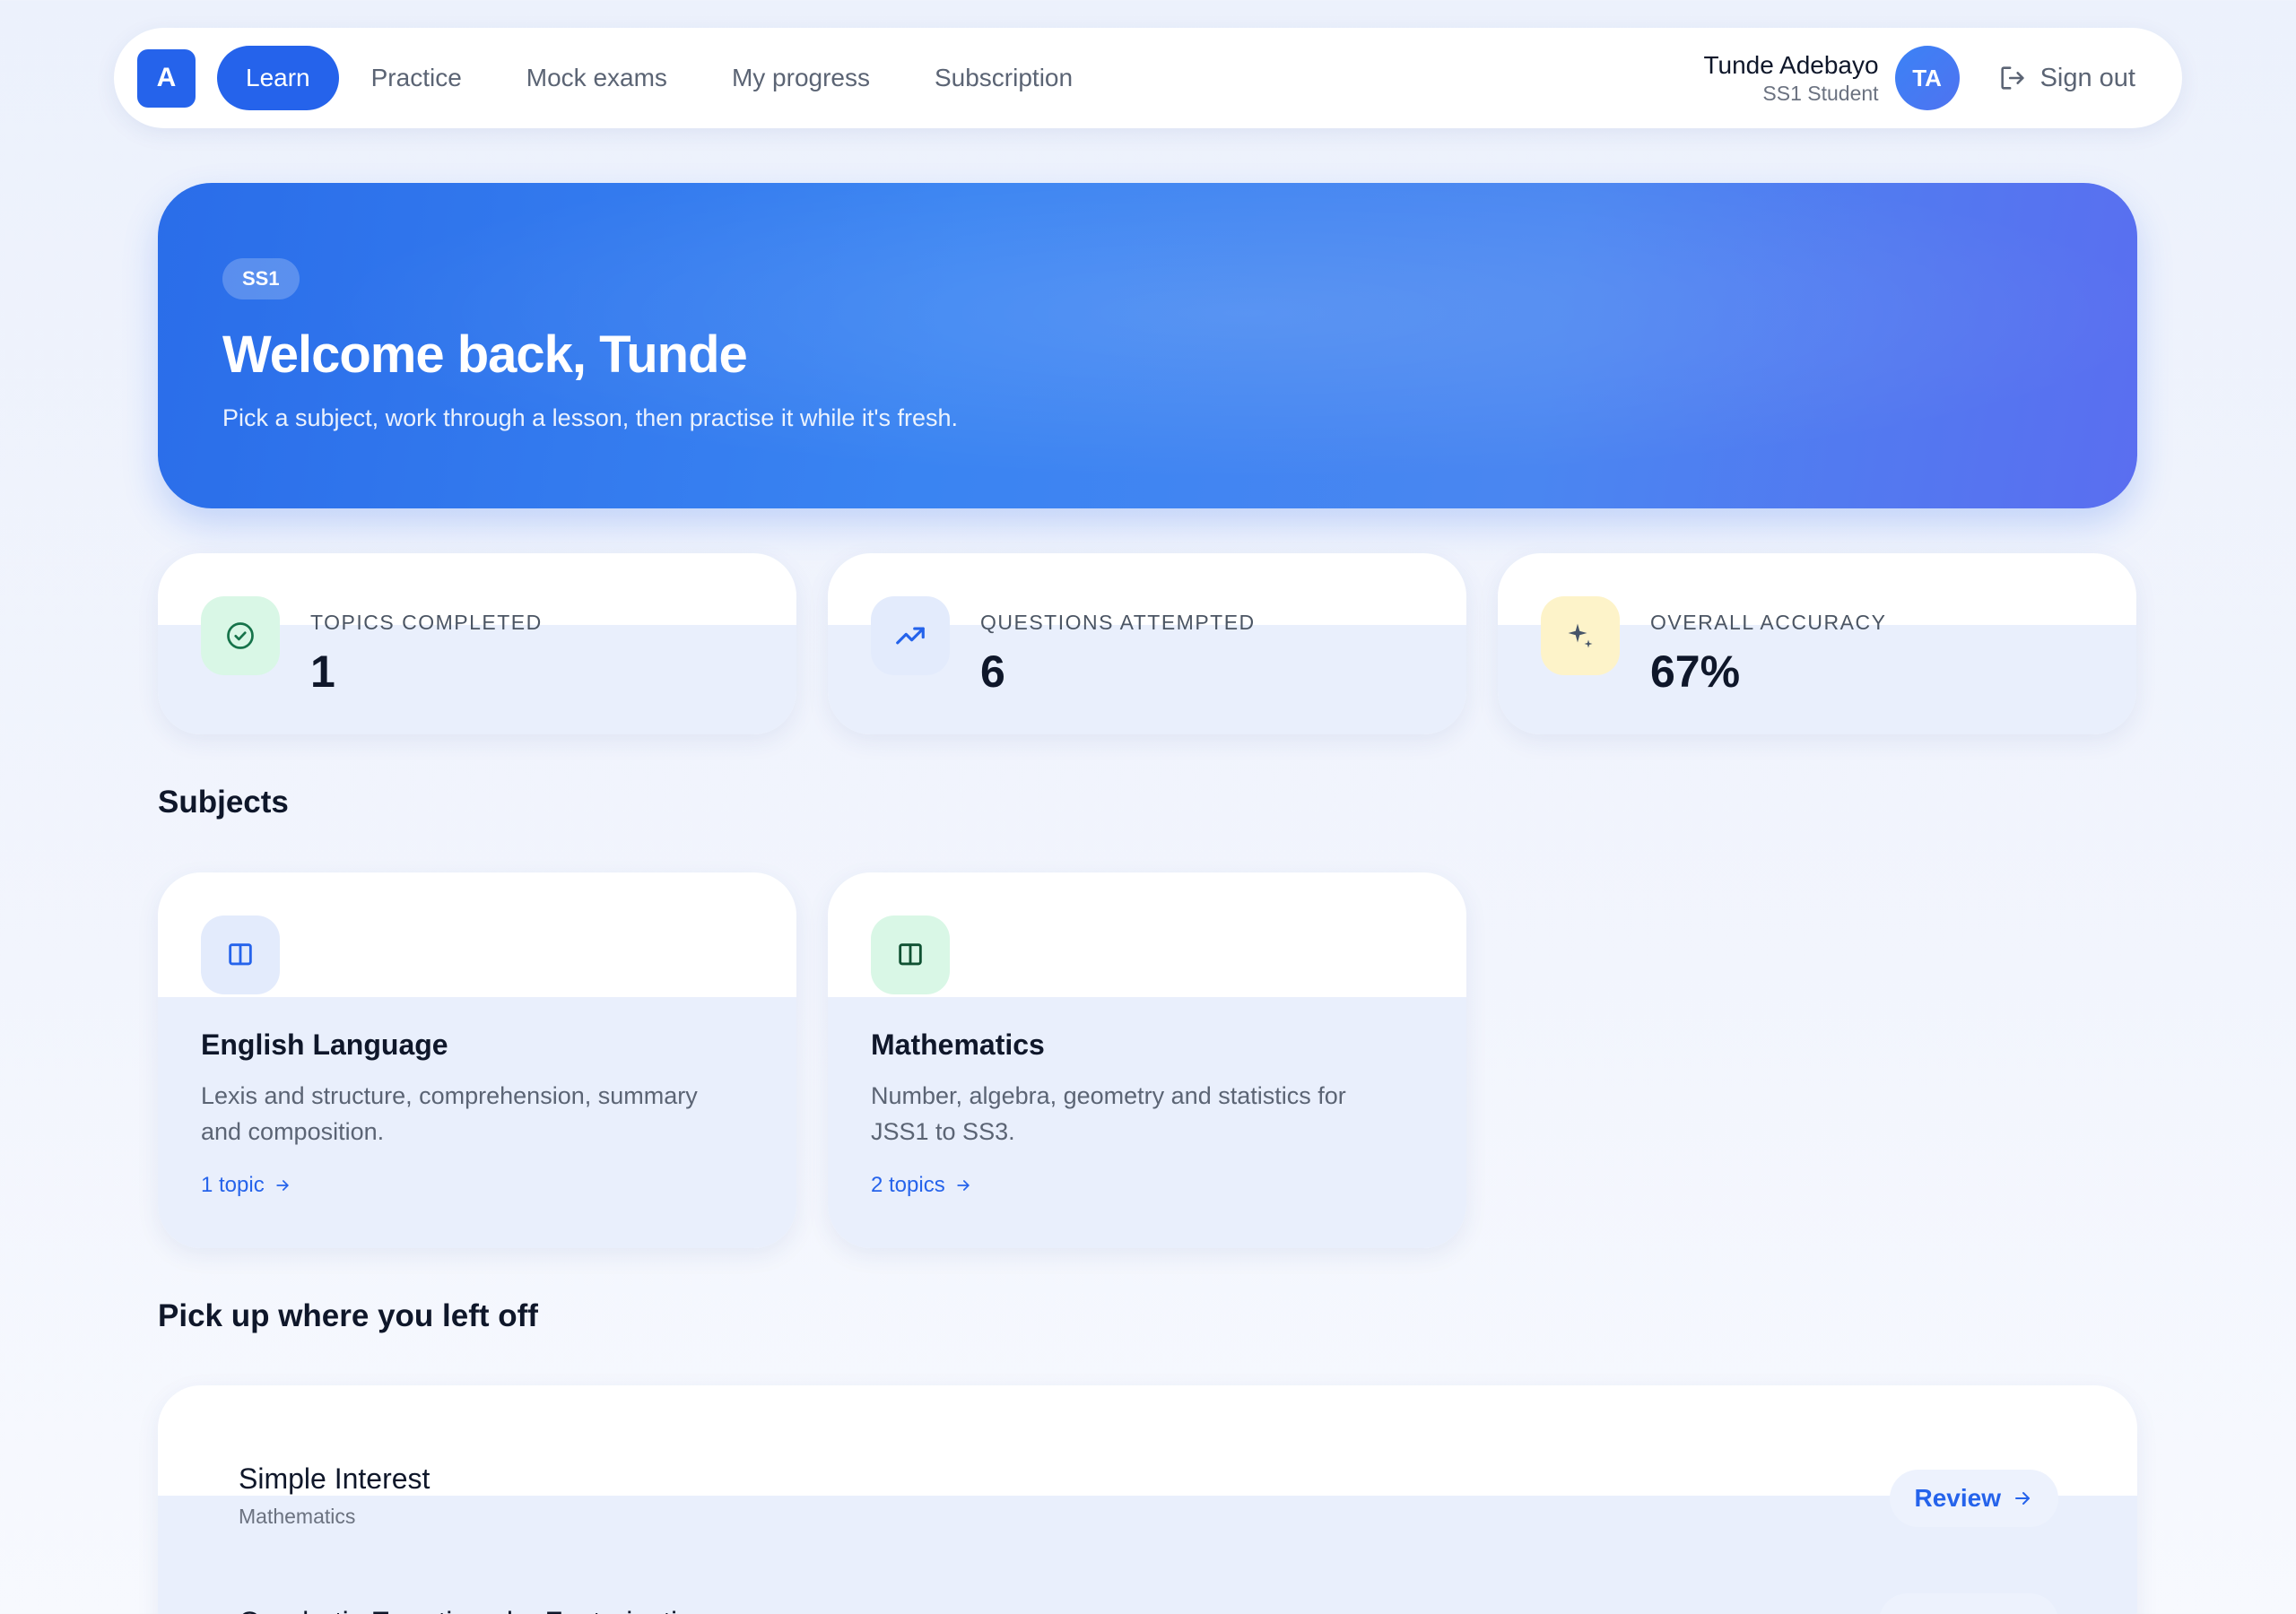 The image size is (2296, 1614). What do you see at coordinates (2012, 78) in the screenshot?
I see `sign-out-icon` at bounding box center [2012, 78].